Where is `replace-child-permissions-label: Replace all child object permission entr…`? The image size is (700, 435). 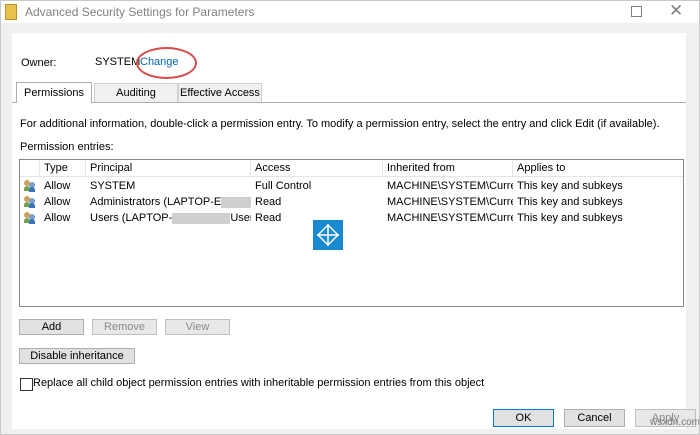
replace-child-permissions-label: Replace all child object permission entr… is located at coordinates (258, 383).